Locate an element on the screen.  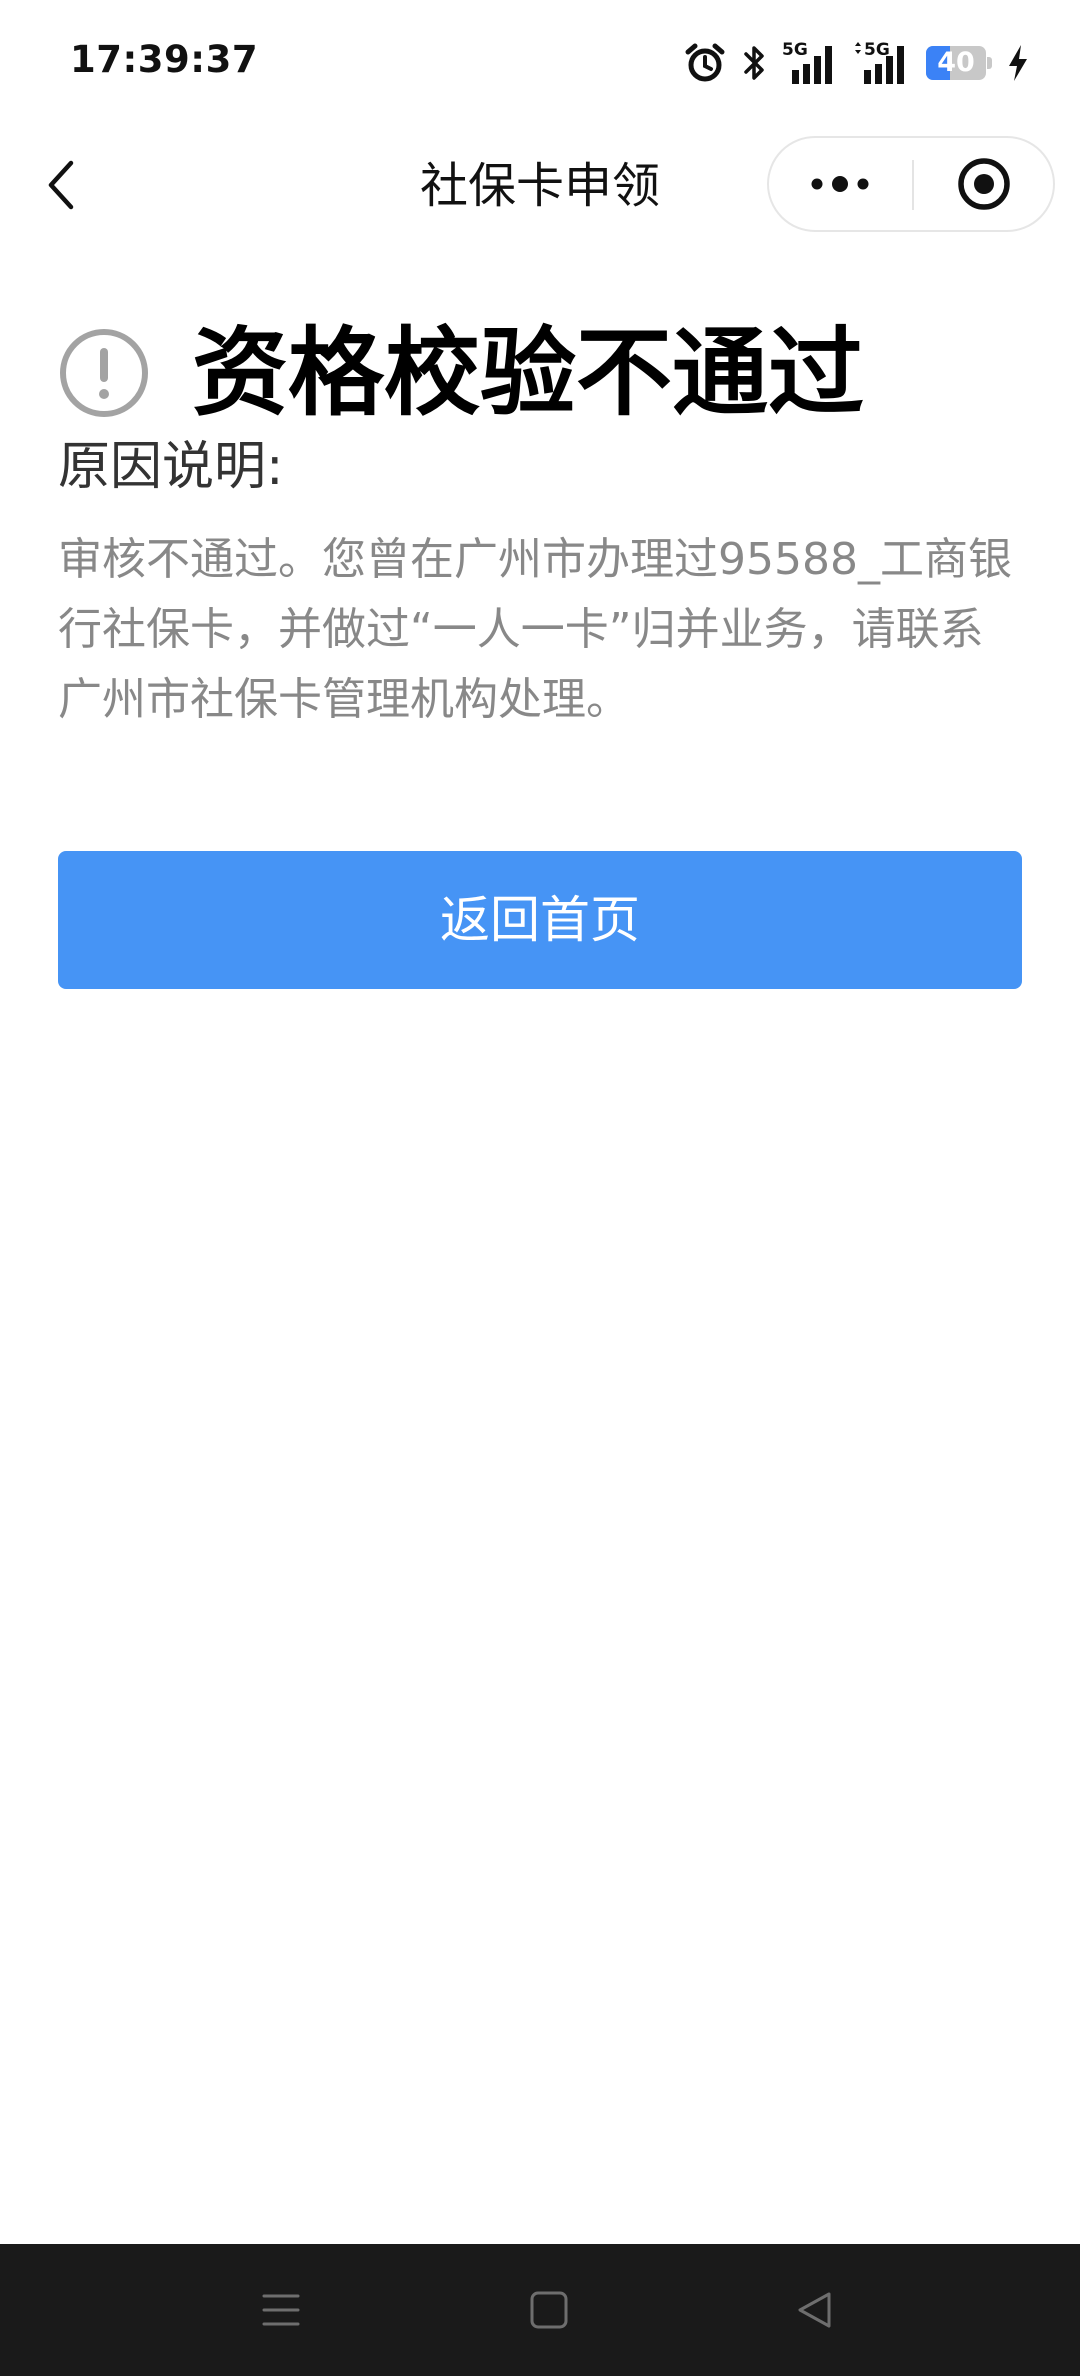
back-arrow-icon is located at coordinates (61, 185).